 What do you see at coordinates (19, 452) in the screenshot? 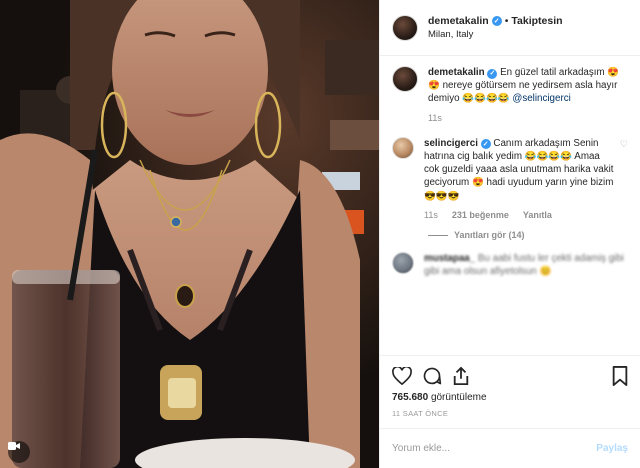
I see `video-camera-icon` at bounding box center [19, 452].